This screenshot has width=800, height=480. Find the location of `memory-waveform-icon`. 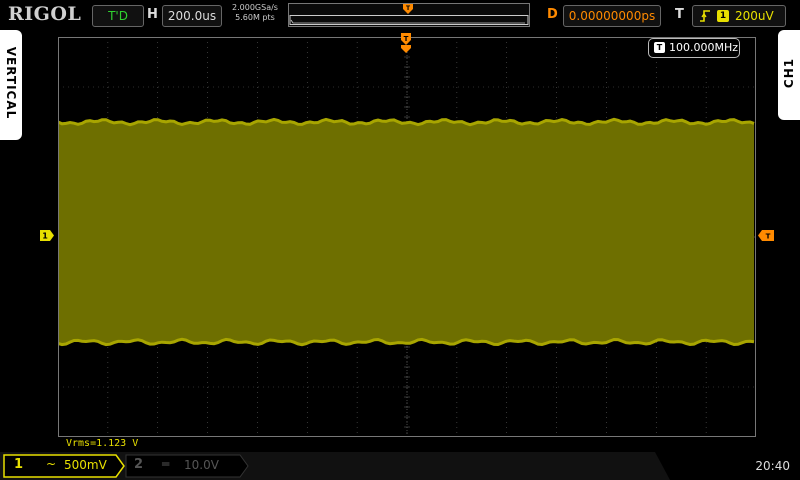

memory-waveform-icon is located at coordinates (409, 20).